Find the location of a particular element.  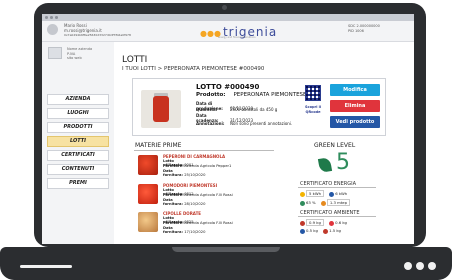

recycle-icon is located at coordinates (332, 223).